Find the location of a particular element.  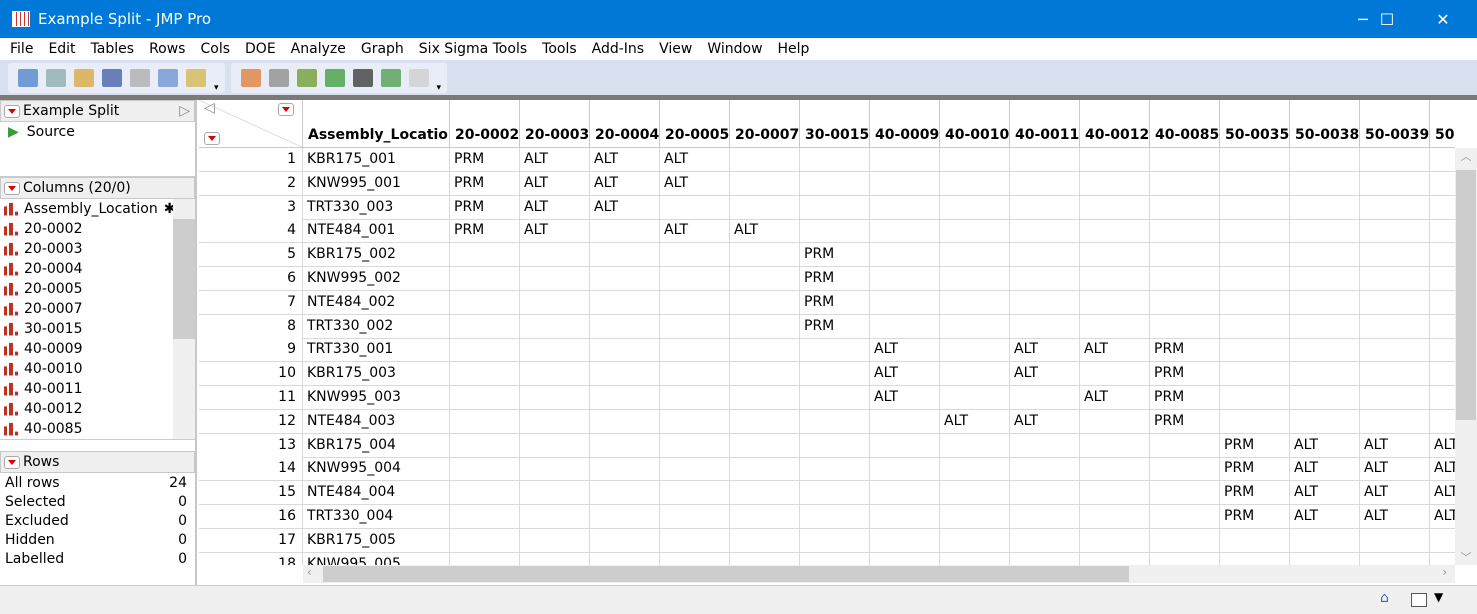

new-script-icon is located at coordinates (56, 77).